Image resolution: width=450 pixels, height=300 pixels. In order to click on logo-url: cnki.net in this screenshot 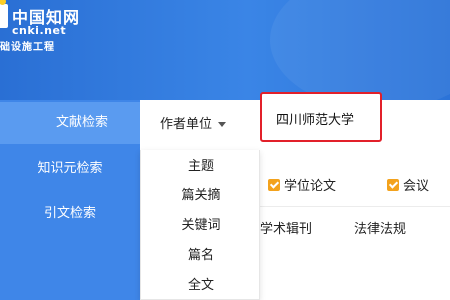, I will do `click(39, 30)`.